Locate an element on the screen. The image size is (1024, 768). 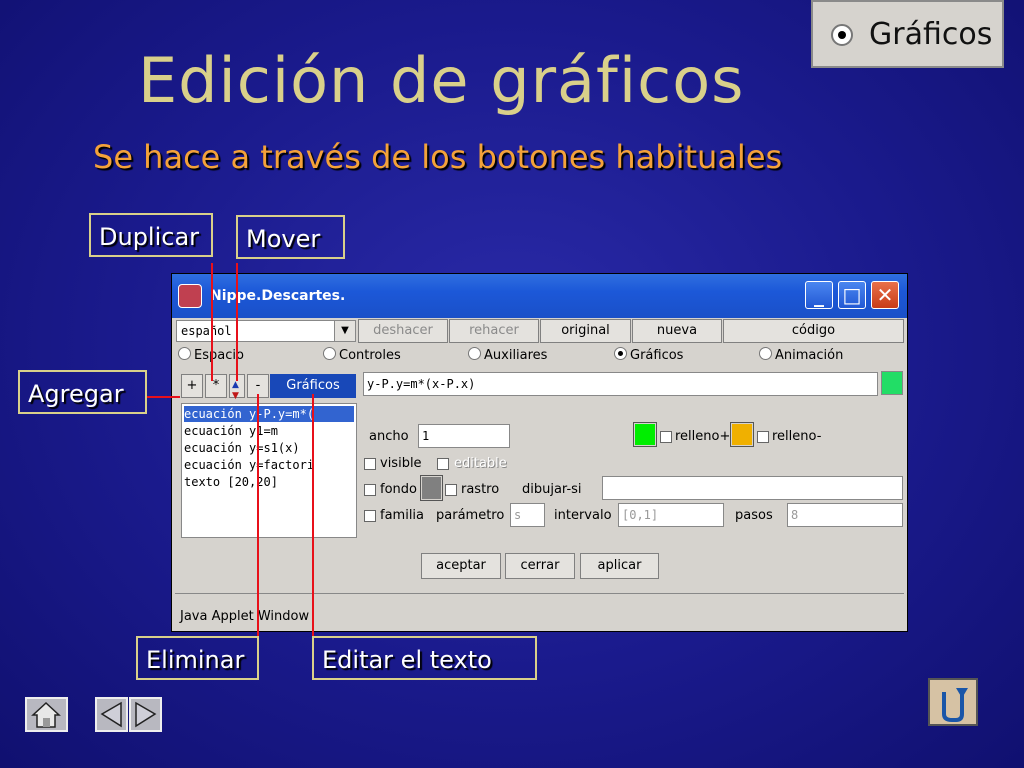
close-dialog-button: cerrar is located at coordinates (540, 566).